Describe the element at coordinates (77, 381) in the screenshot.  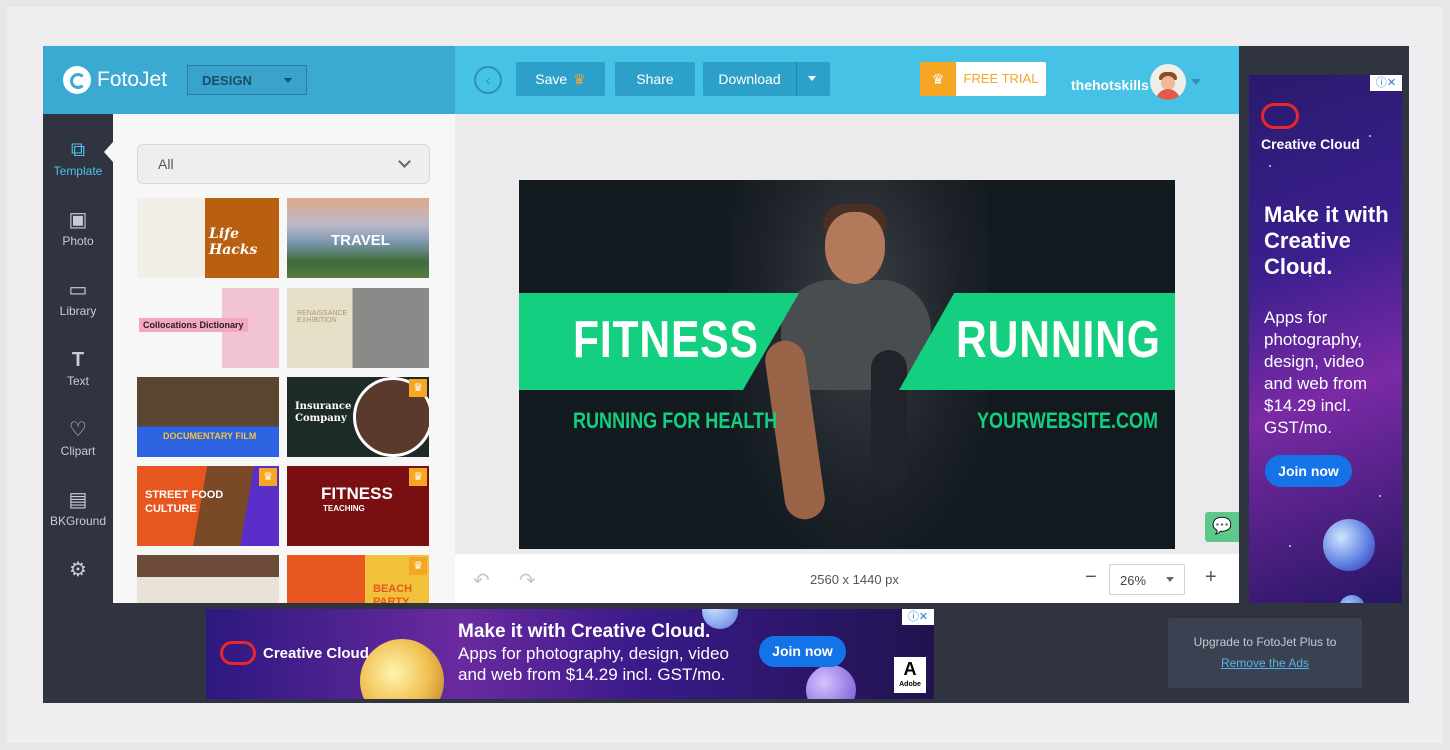
I see `sidebar-item-label: Text` at that location.